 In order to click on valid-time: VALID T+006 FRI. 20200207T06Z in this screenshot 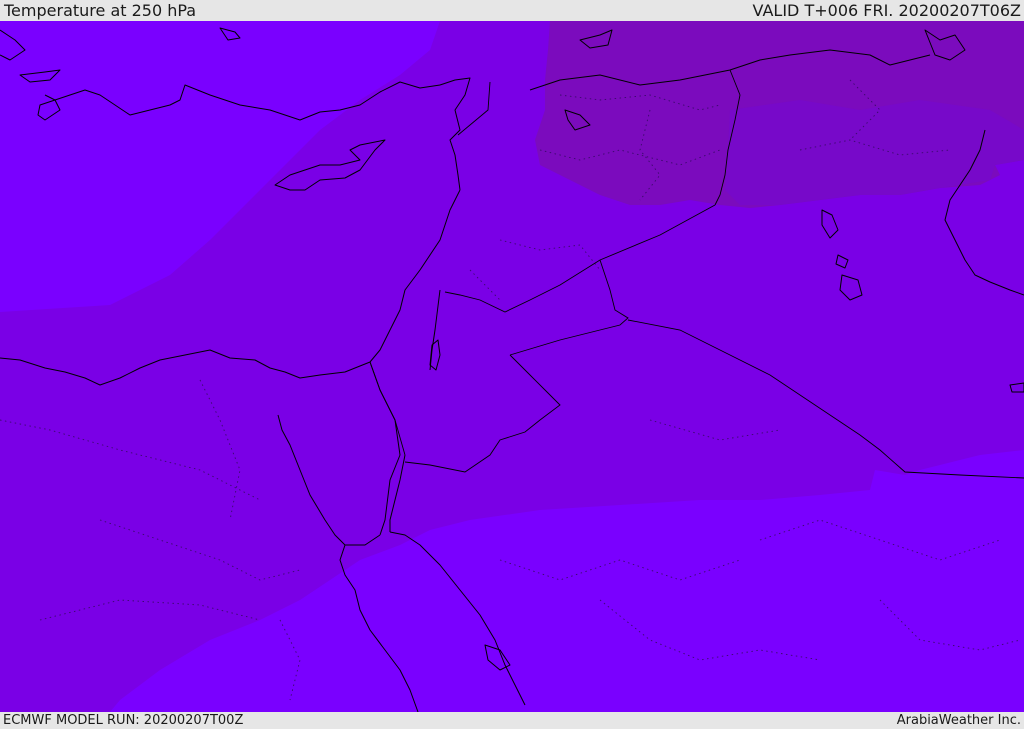, I will do `click(886, 10)`.